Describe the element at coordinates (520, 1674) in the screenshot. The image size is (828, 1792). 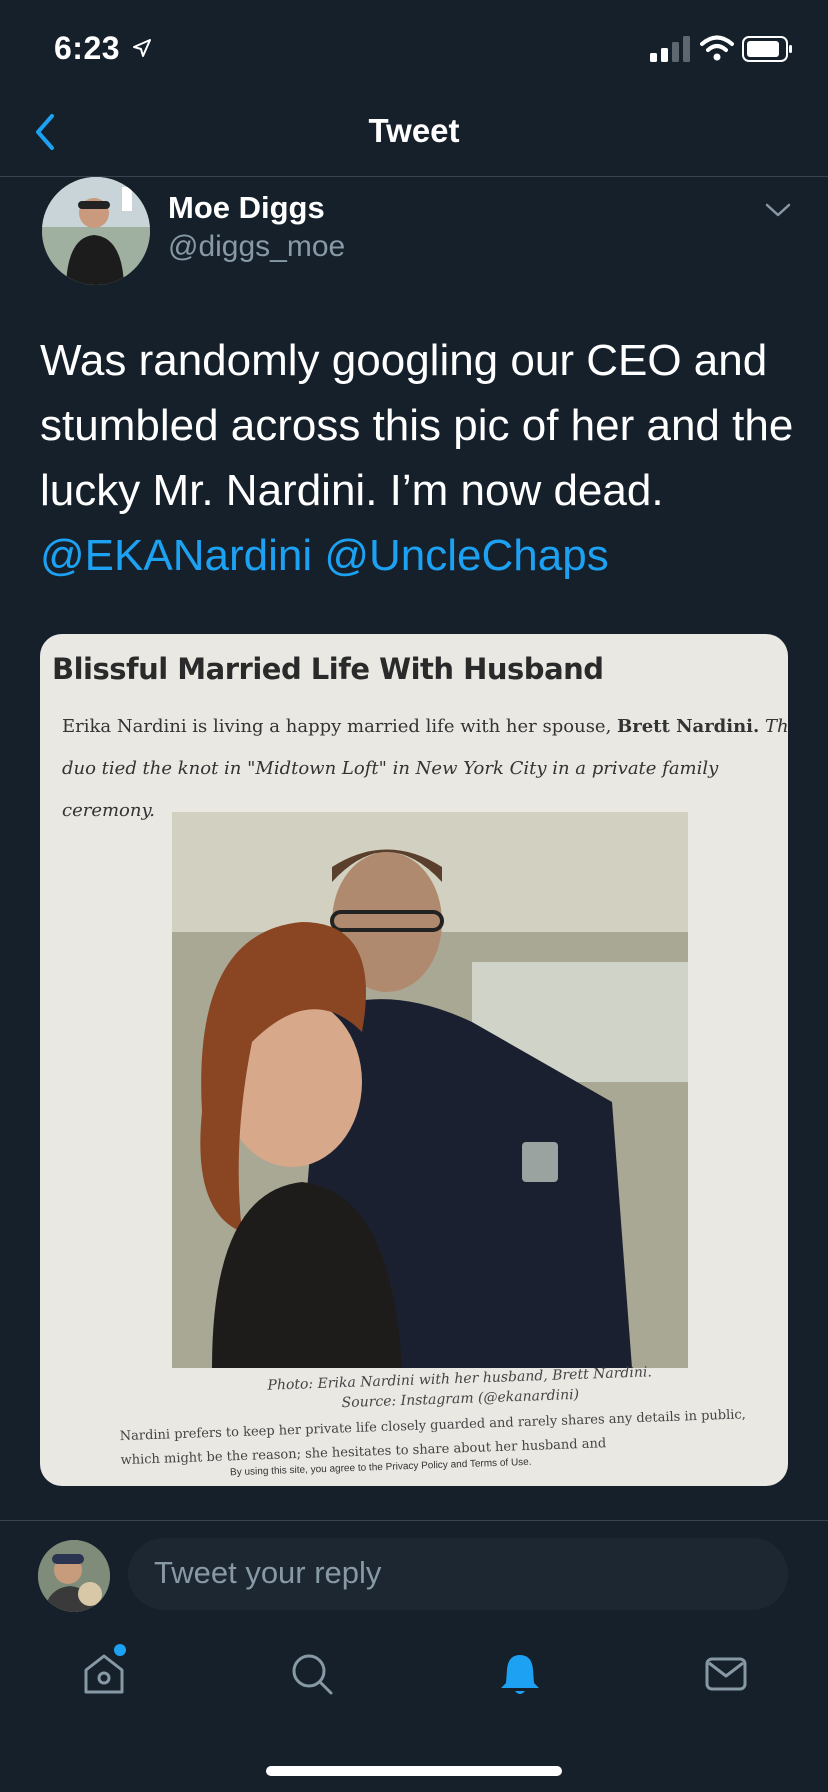
I see `notifications-icon` at that location.